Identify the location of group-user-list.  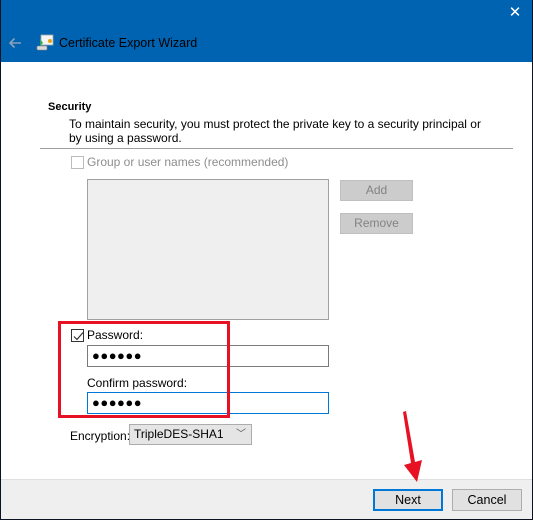
(208, 249).